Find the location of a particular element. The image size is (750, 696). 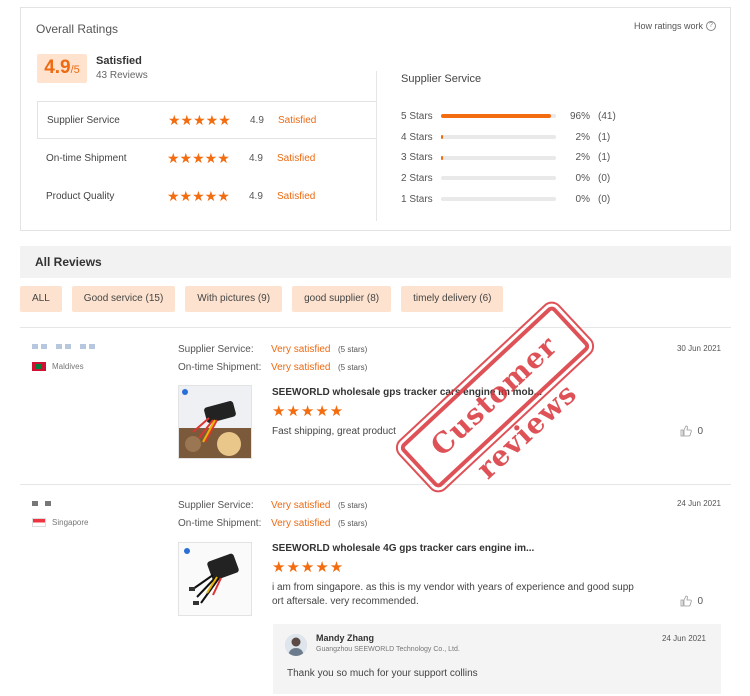

distribution-row: 5 Stars 96% (41) is located at coordinates (516, 116).